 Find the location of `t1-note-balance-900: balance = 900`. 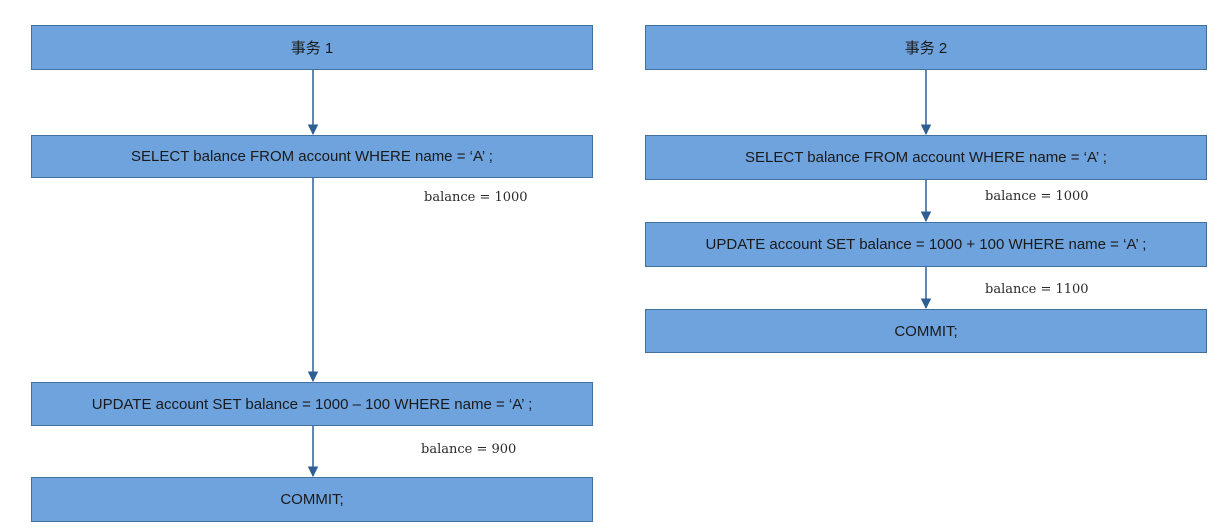

t1-note-balance-900: balance = 900 is located at coordinates (469, 449).